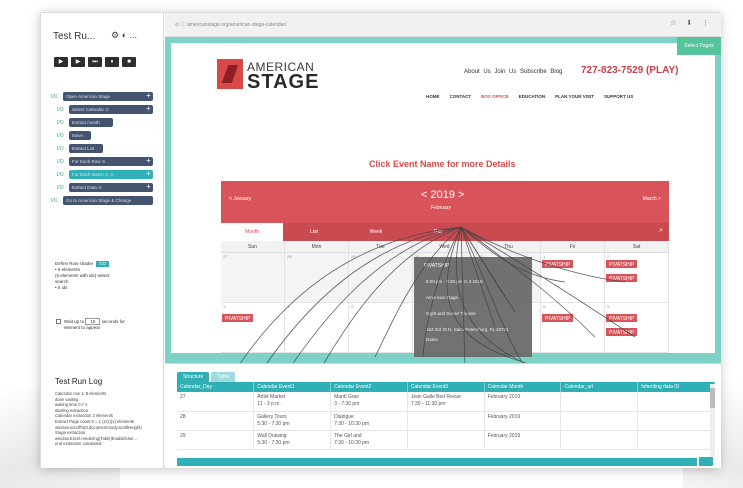  What do you see at coordinates (712, 421) in the screenshot?
I see `table-scrollbar` at bounding box center [712, 421].